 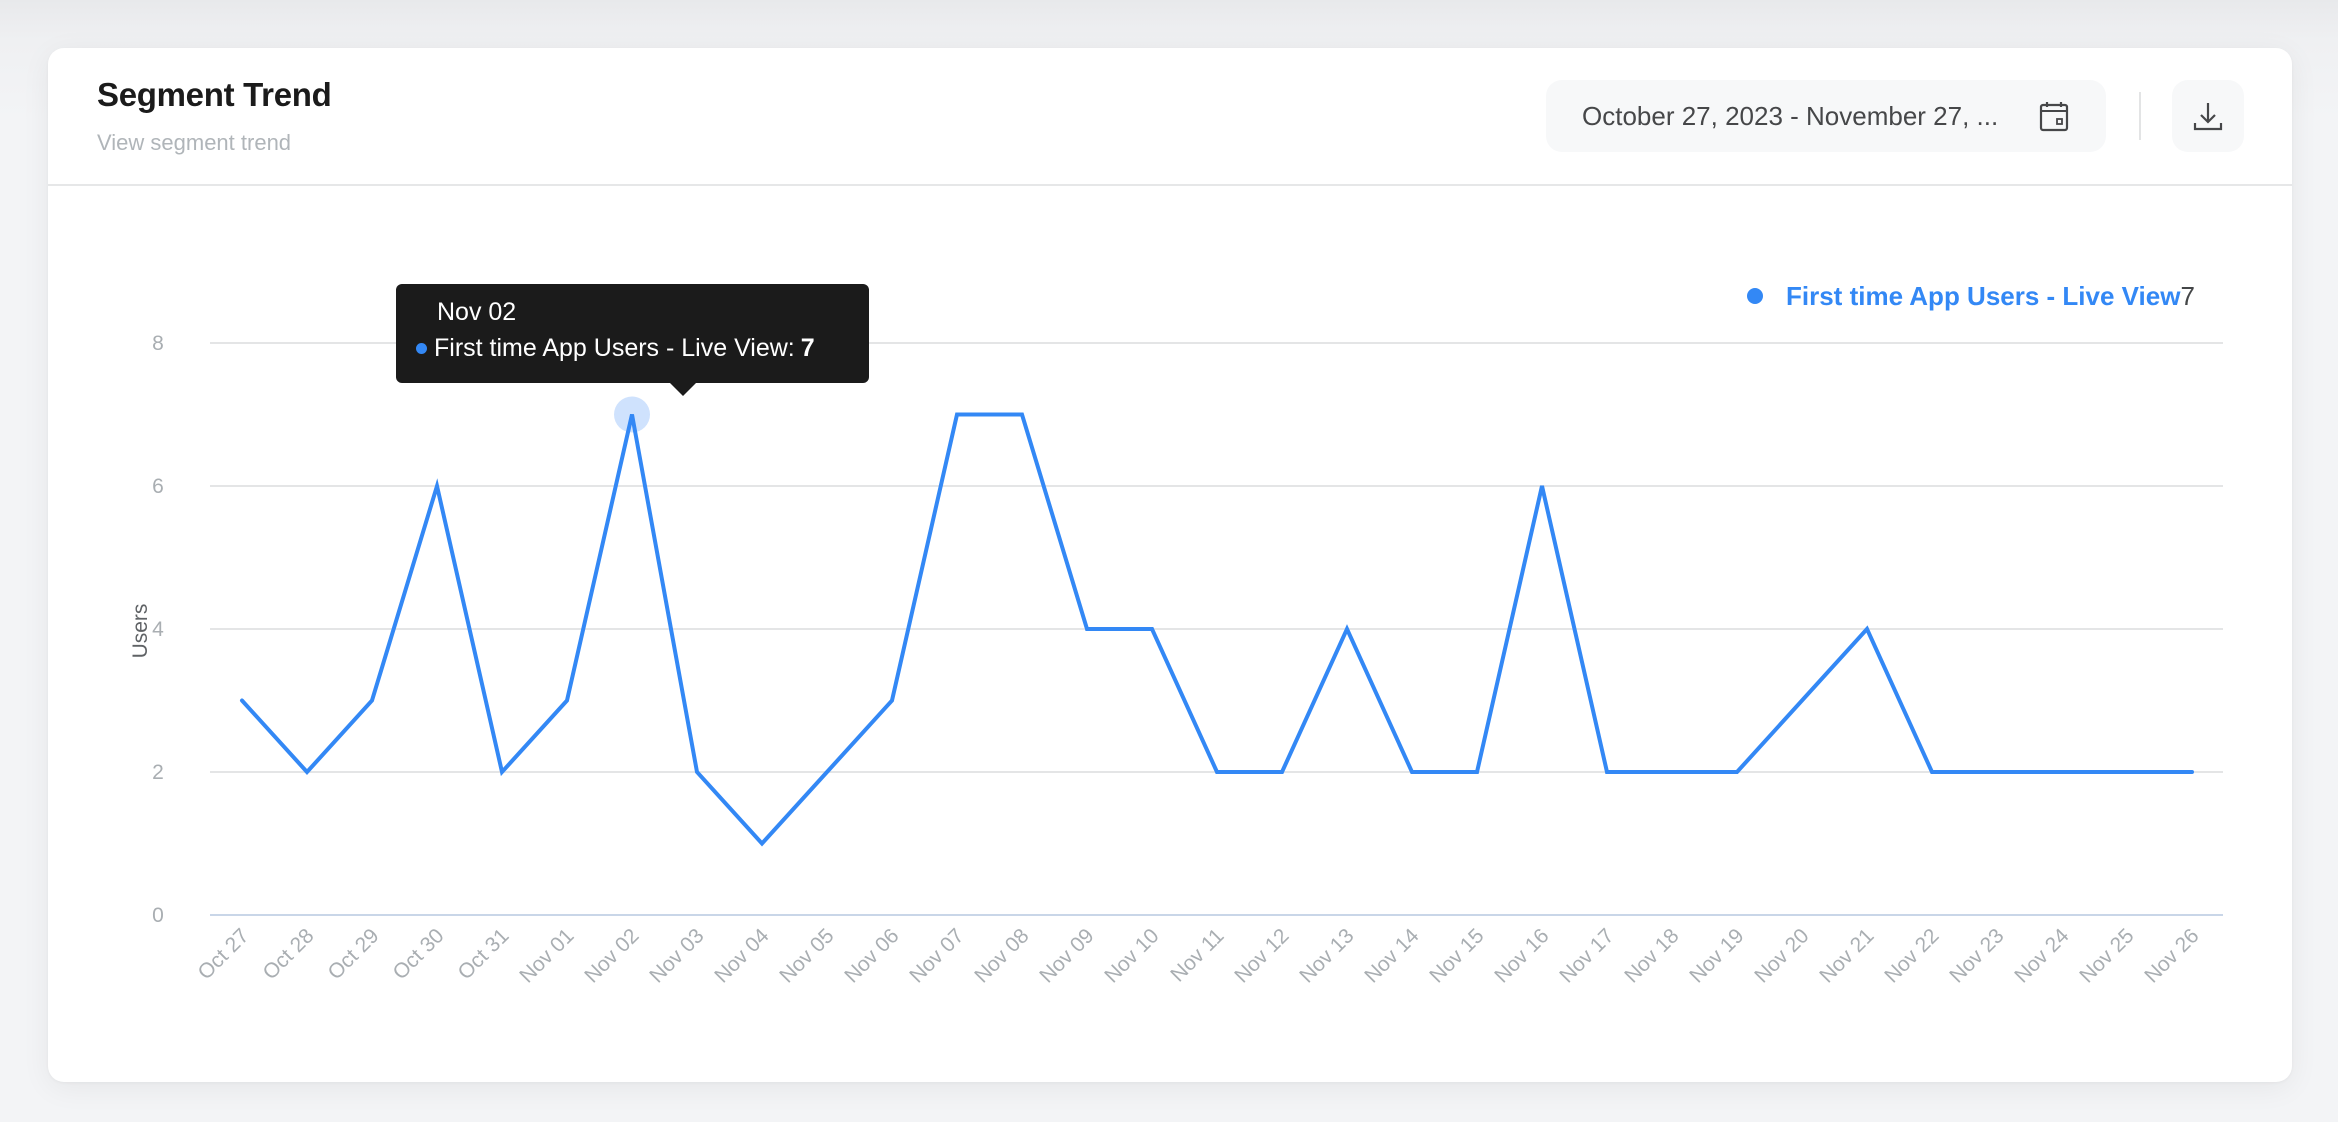 What do you see at coordinates (611, 955) in the screenshot?
I see `x-tick-label: Nov 02` at bounding box center [611, 955].